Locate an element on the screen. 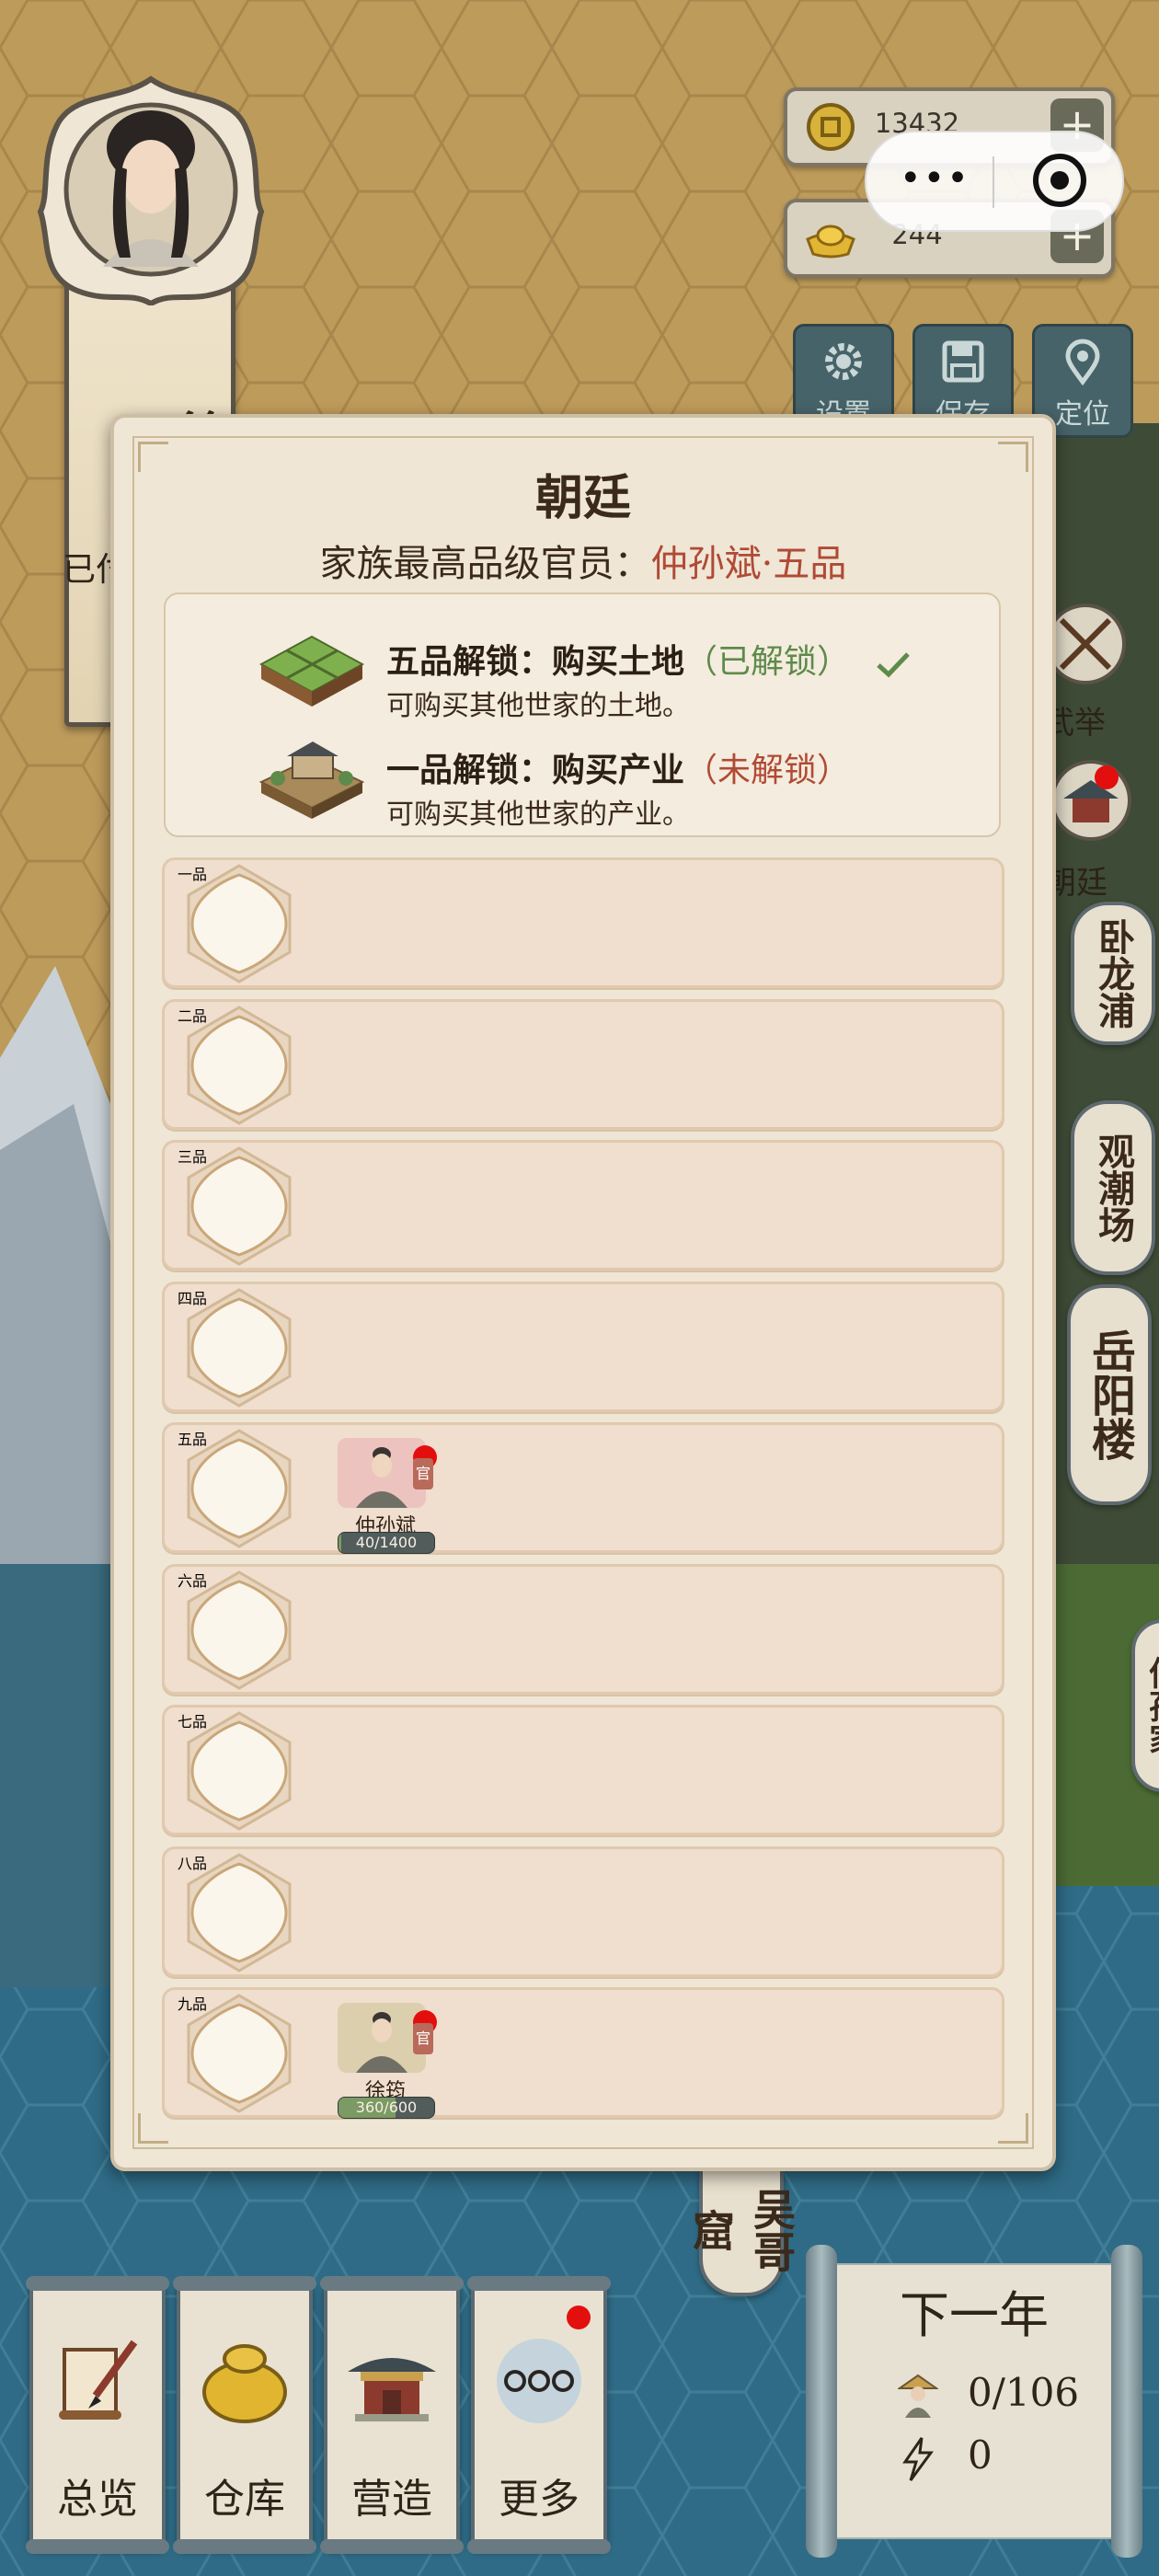 The image size is (1159, 2576). rank-row: 六品 is located at coordinates (583, 1629).